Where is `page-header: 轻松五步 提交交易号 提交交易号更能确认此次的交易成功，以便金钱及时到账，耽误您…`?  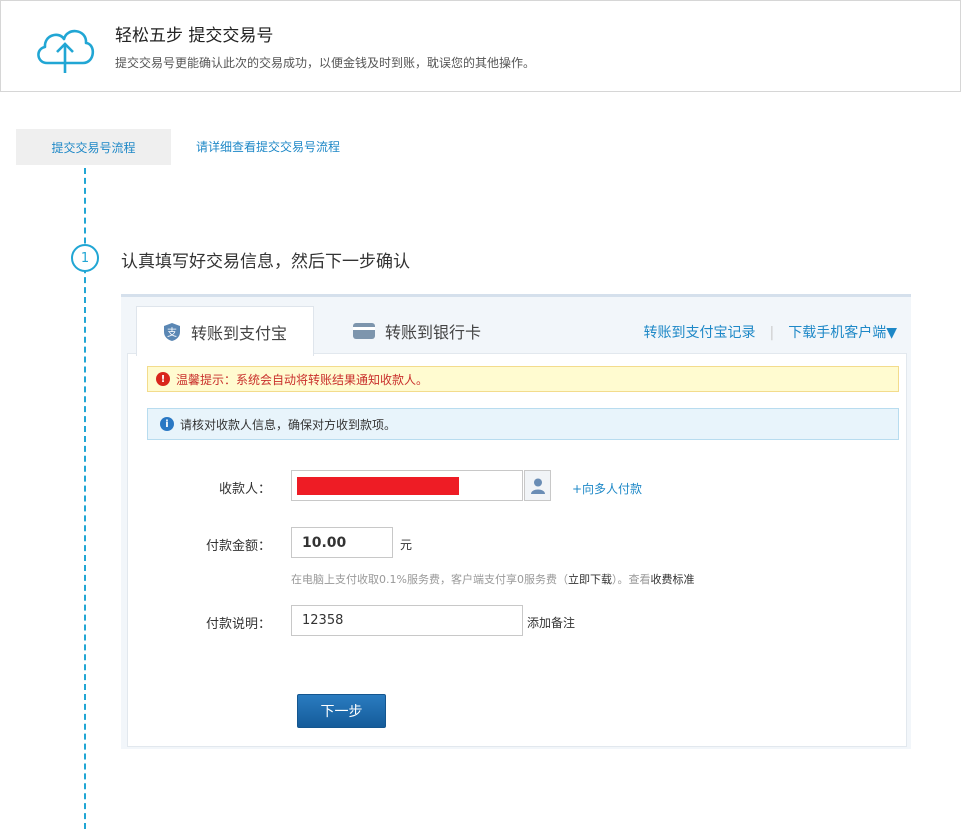 page-header: 轻松五步 提交交易号 提交交易号更能确认此次的交易成功，以便金钱及时到账，耽误您… is located at coordinates (480, 46).